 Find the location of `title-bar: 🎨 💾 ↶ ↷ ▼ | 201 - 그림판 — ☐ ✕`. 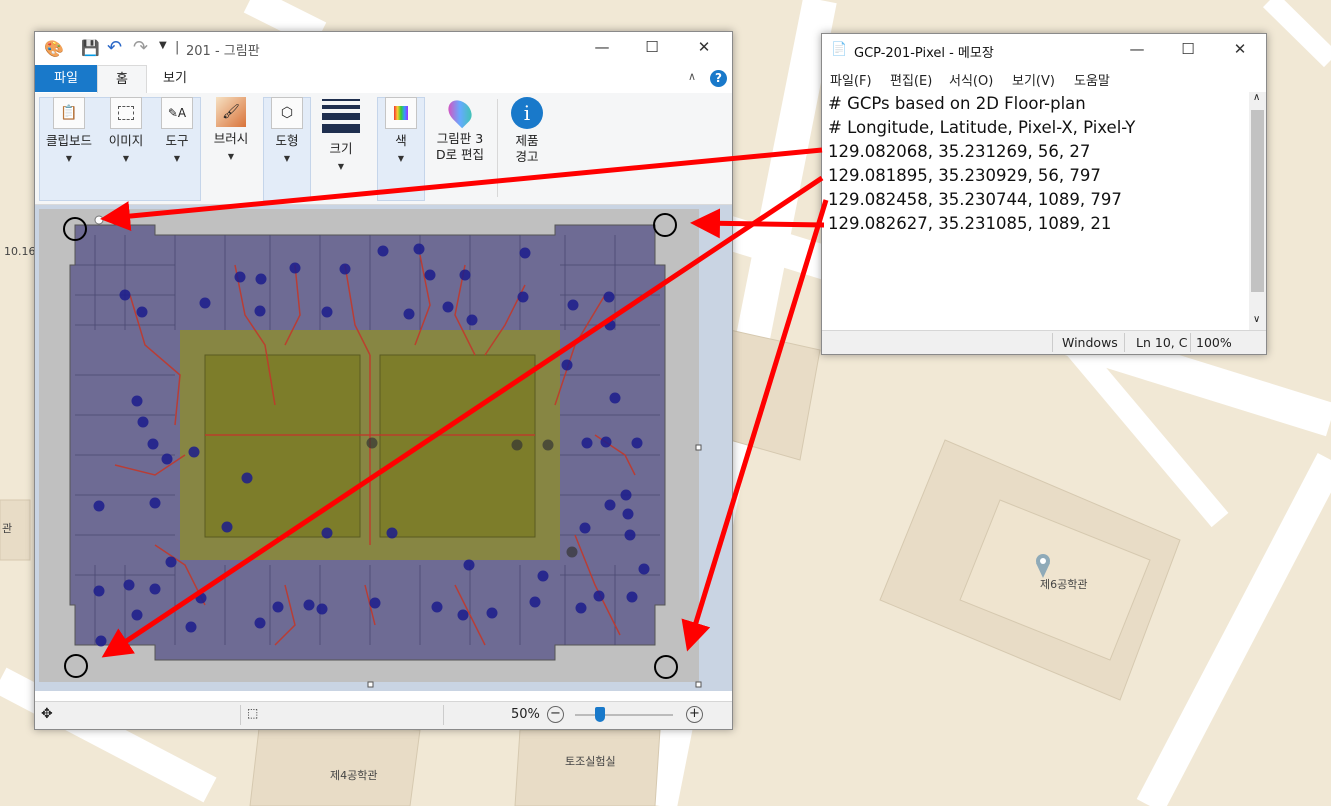

title-bar: 🎨 💾 ↶ ↷ ▼ | 201 - 그림판 — ☐ ✕ is located at coordinates (383, 48).